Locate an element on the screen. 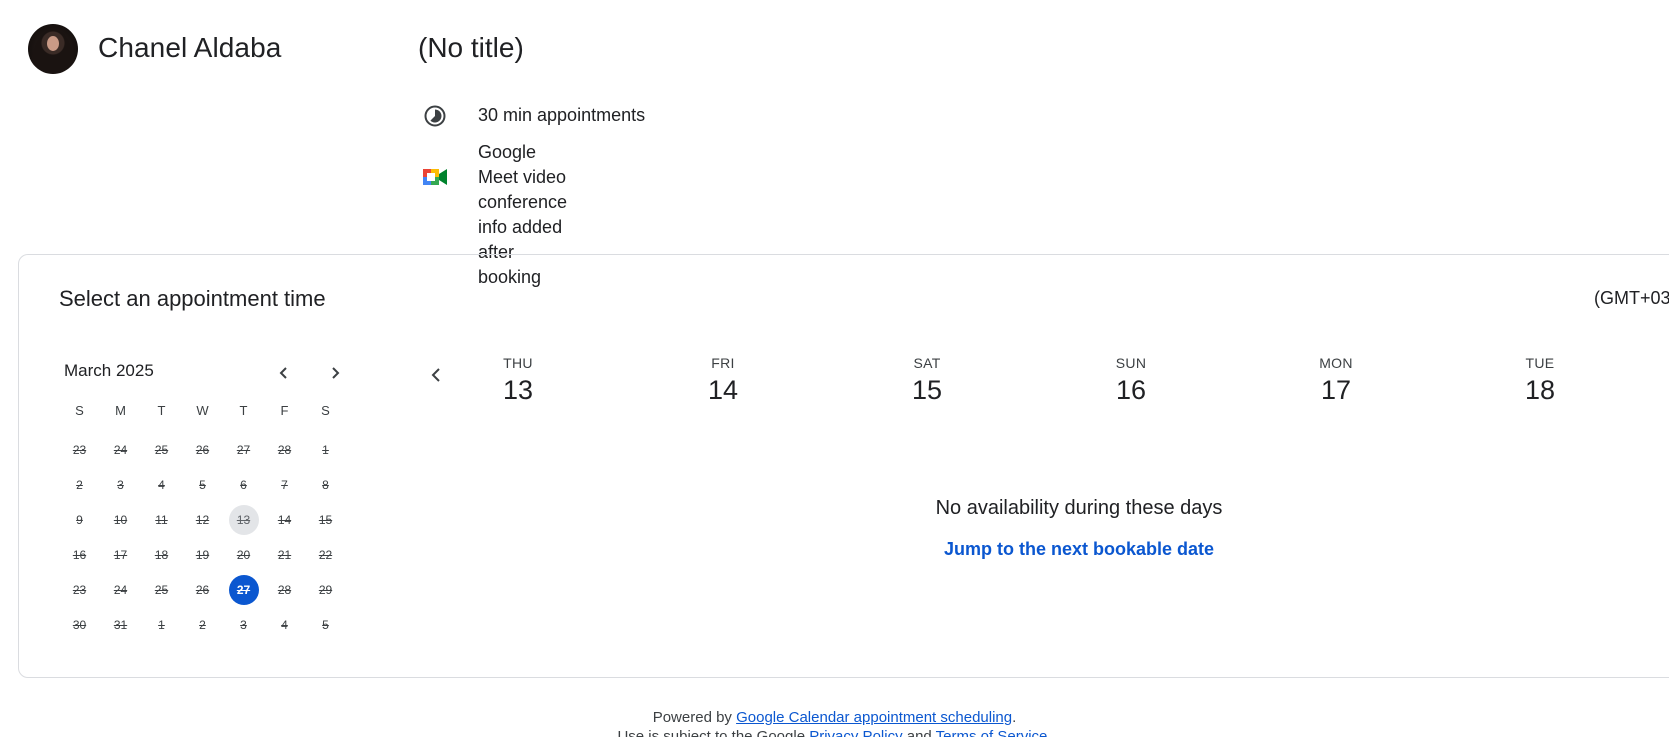  calendar-day: 21 is located at coordinates (284, 554).